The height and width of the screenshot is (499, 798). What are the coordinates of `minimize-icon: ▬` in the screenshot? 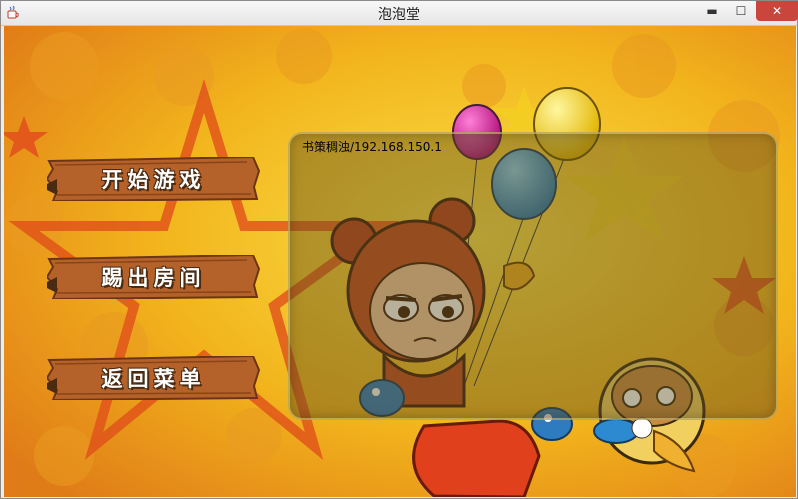 It's located at (712, 11).